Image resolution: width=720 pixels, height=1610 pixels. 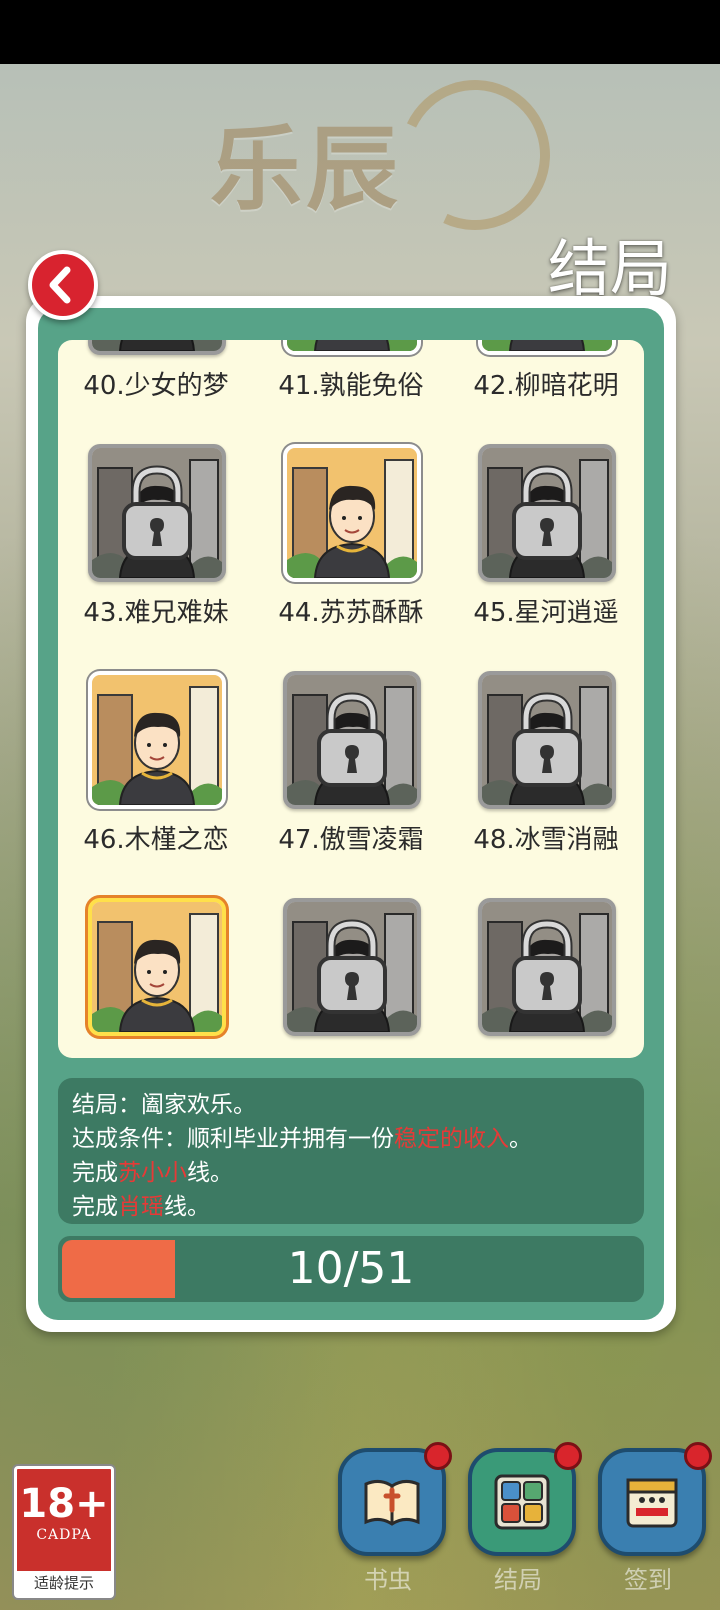 I want to click on ending-label: 41.孰能免俗, so click(x=351, y=386).